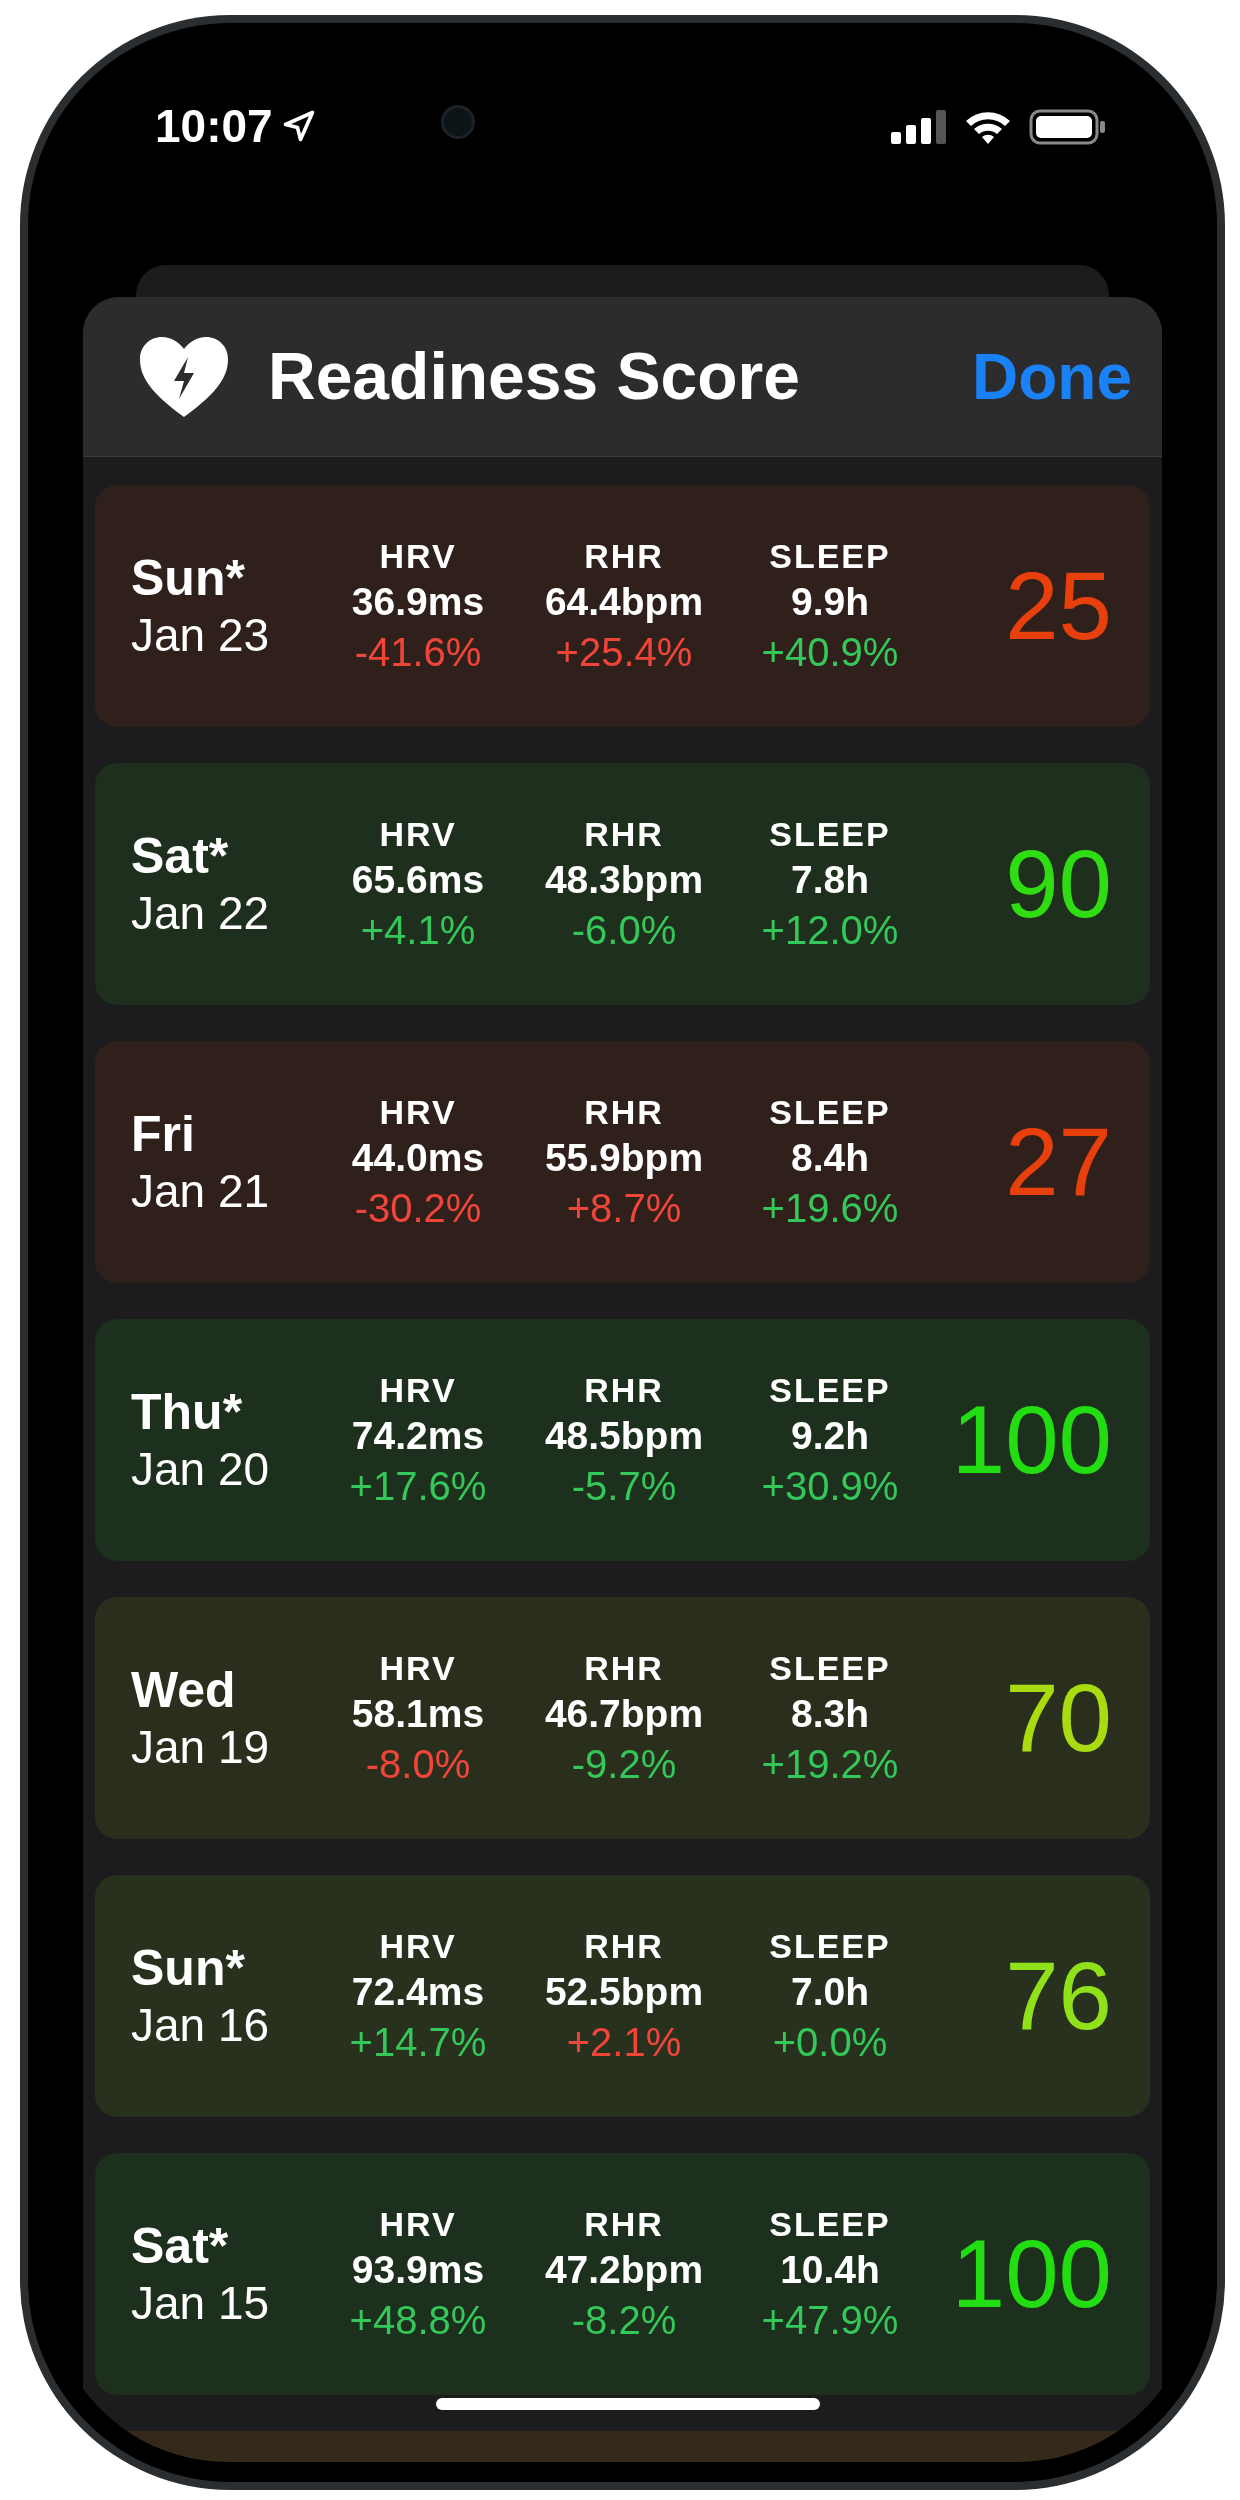 The width and height of the screenshot is (1240, 2500). Describe the element at coordinates (418, 1486) in the screenshot. I see `metric-change: +17.6%` at that location.